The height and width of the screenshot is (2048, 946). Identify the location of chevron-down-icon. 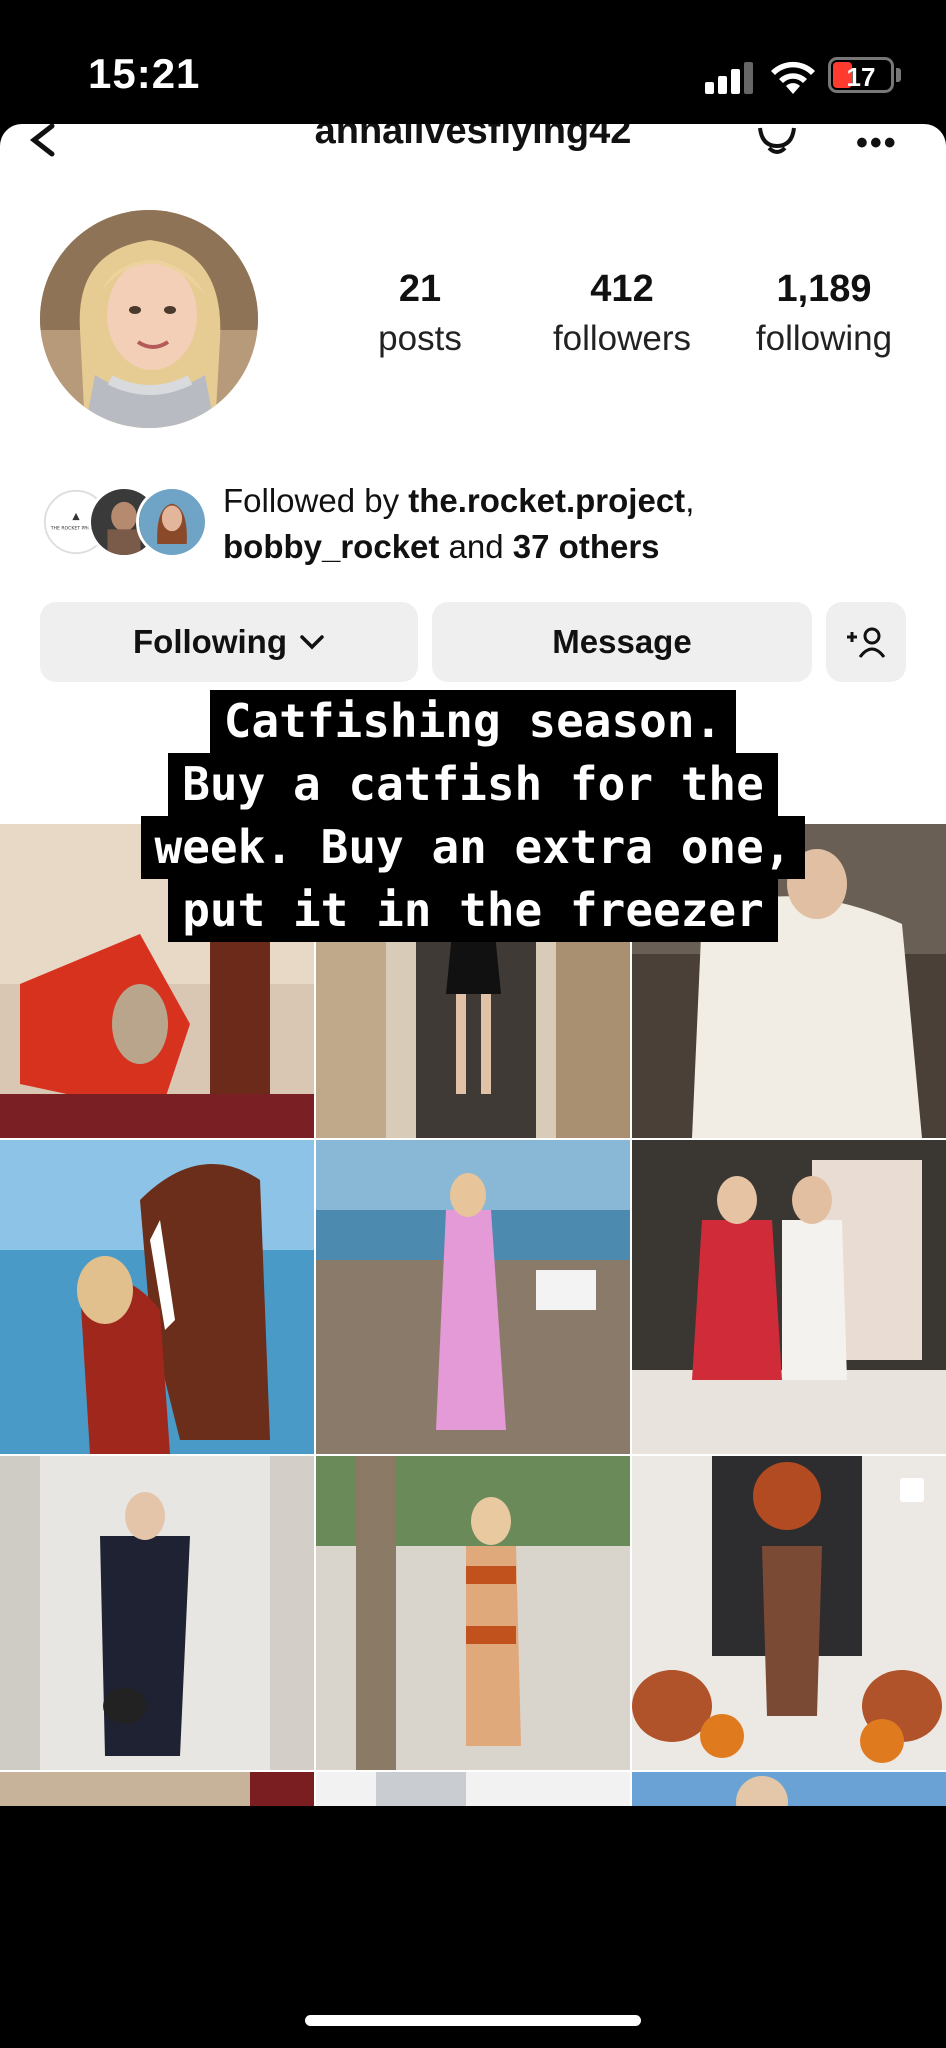
(312, 642).